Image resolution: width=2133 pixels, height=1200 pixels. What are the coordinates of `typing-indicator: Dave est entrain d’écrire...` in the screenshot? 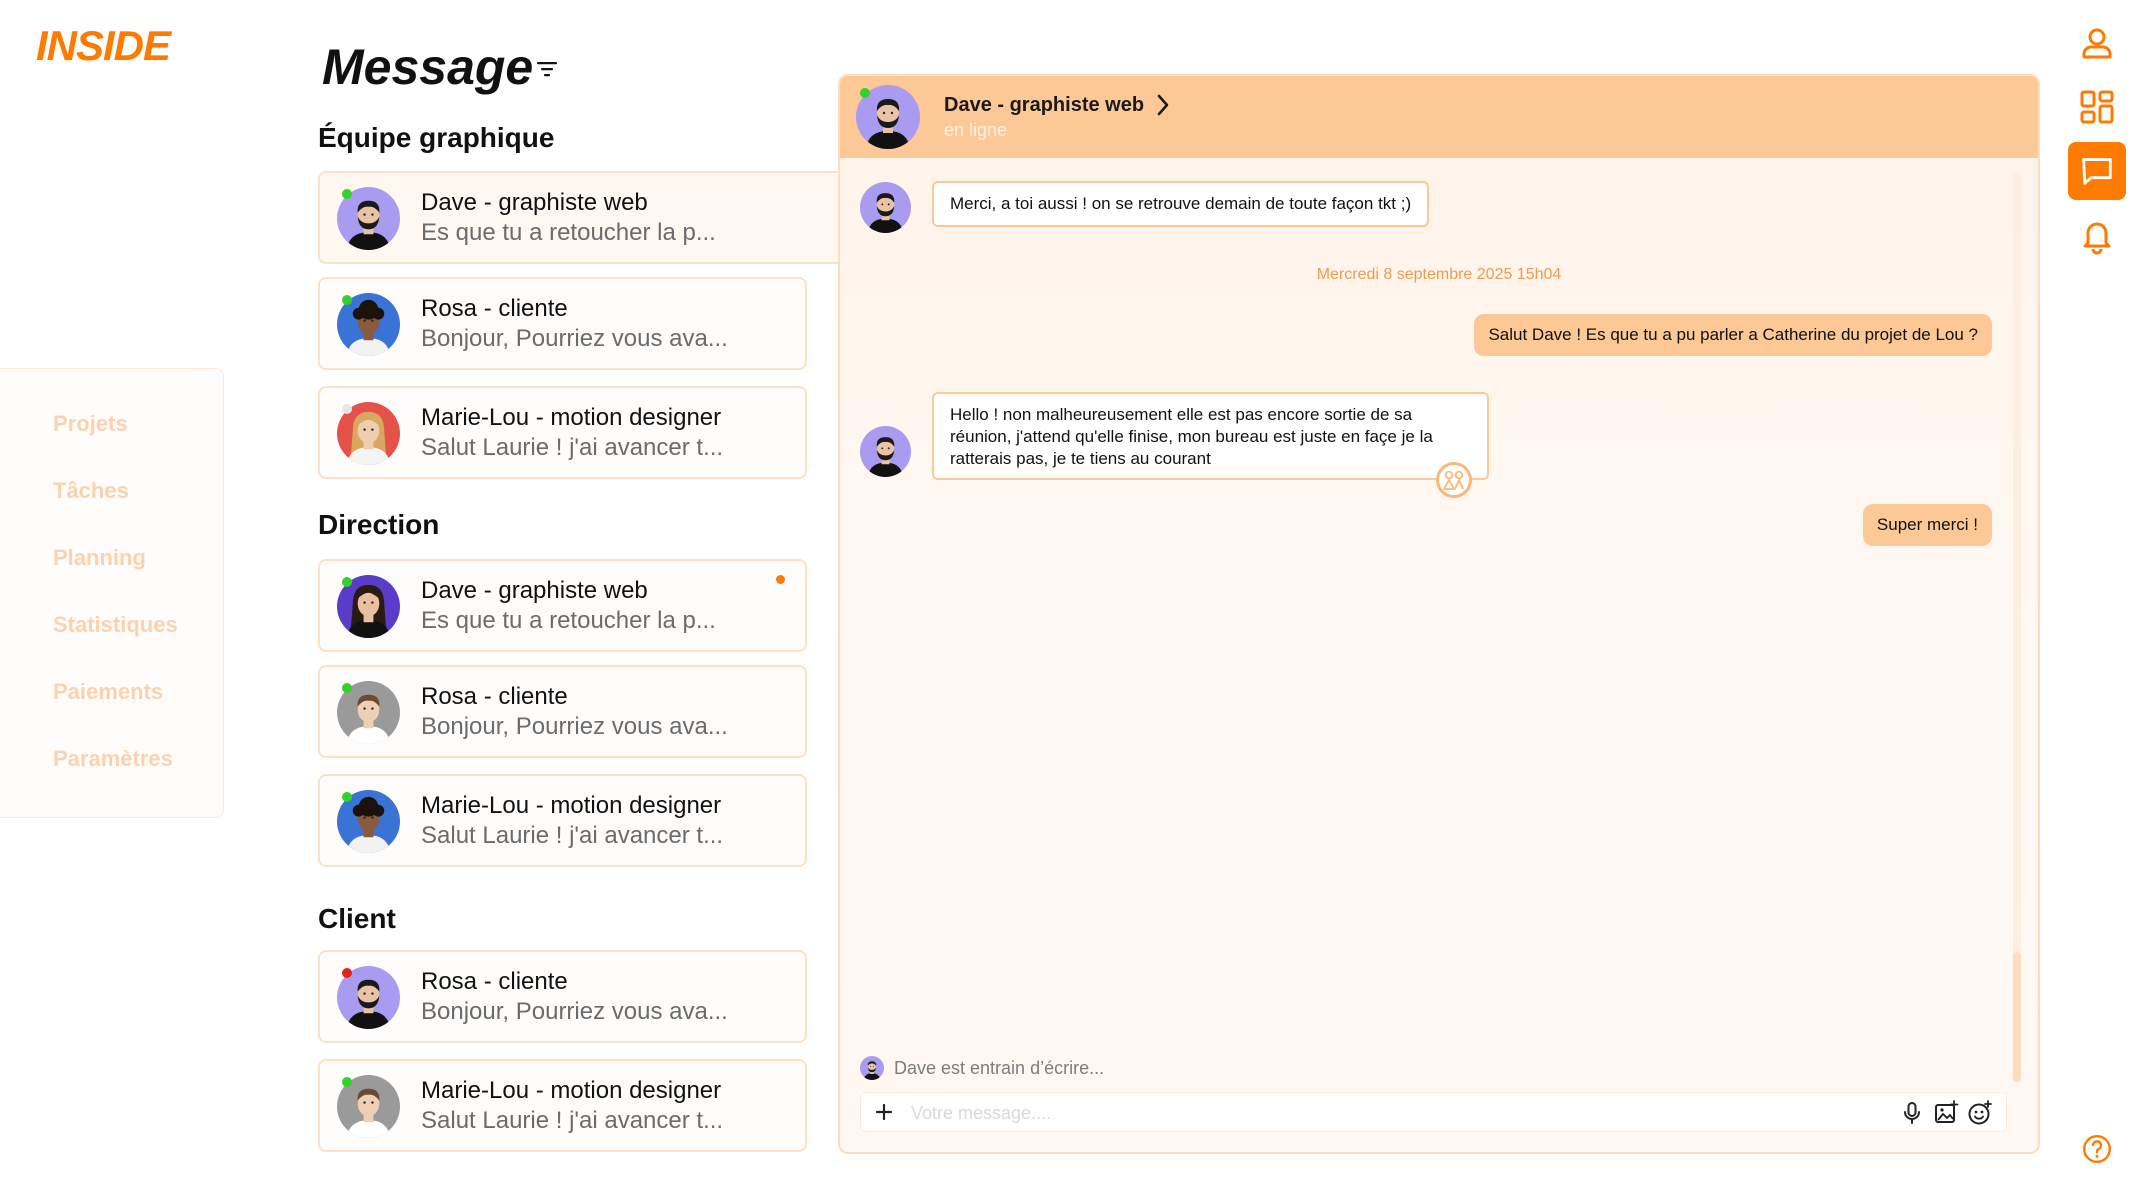 It's located at (999, 1068).